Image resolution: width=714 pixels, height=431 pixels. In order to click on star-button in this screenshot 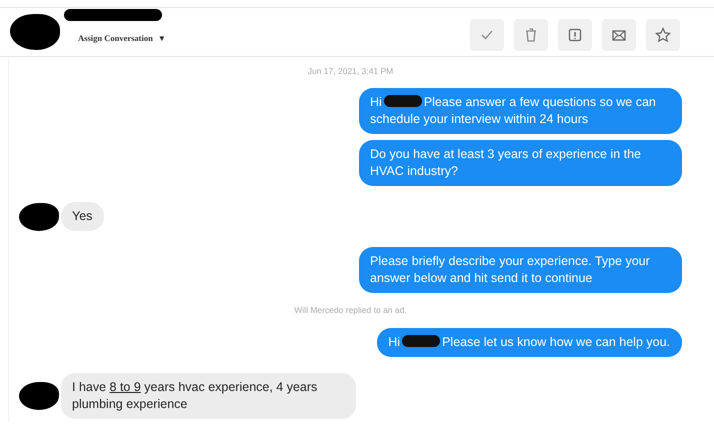, I will do `click(663, 35)`.